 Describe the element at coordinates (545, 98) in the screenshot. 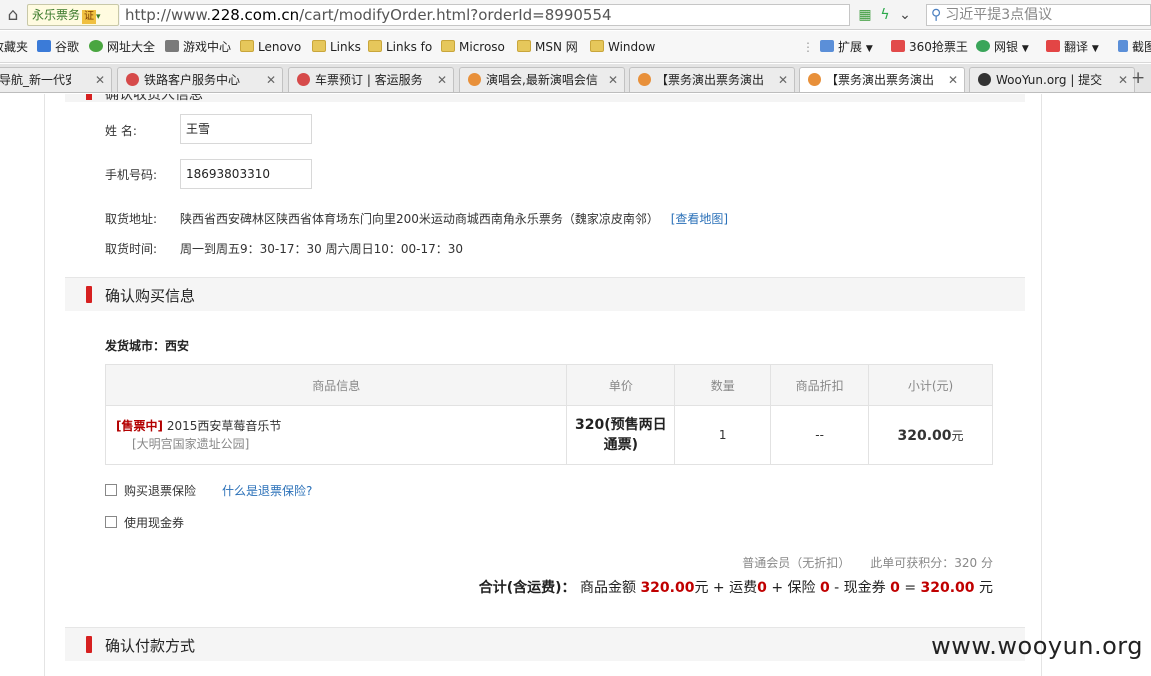

I see `section-header-receiver: 确认收货人信息` at that location.